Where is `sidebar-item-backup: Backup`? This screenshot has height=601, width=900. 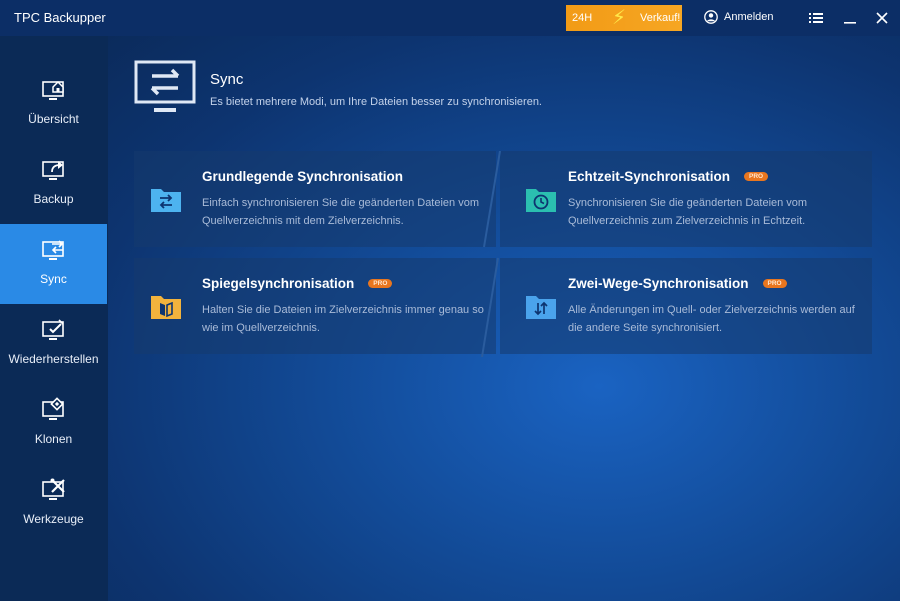
sidebar-item-backup: Backup is located at coordinates (53, 184).